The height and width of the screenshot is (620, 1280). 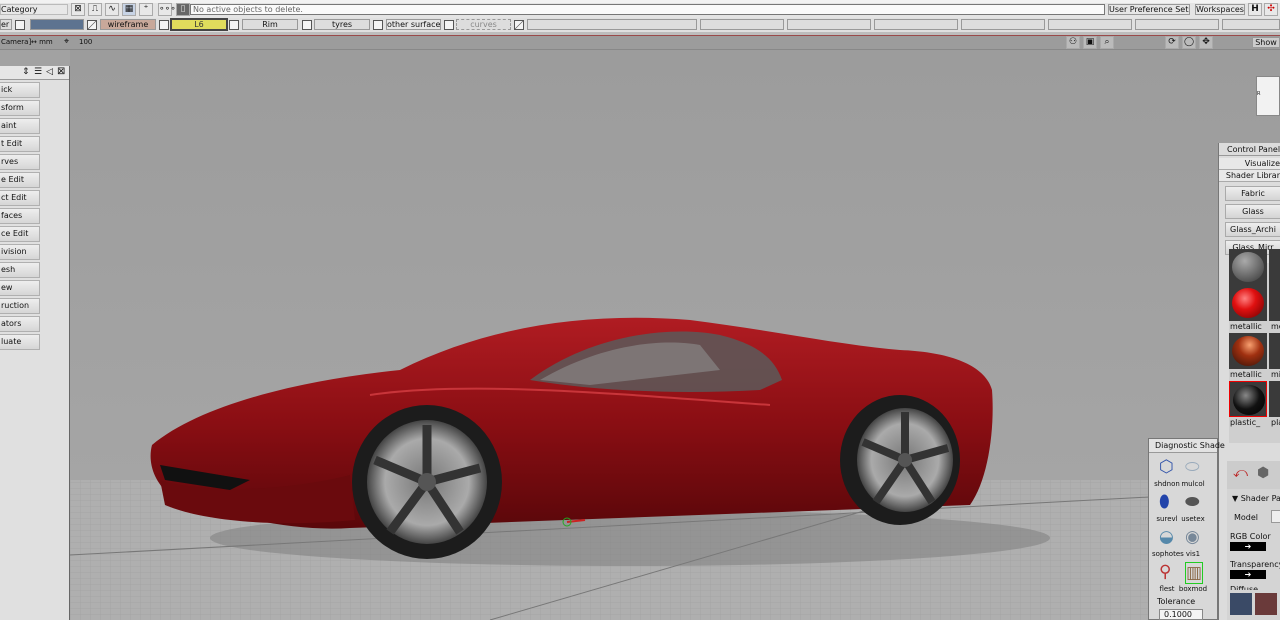 What do you see at coordinates (1263, 473) in the screenshot?
I see `pickobjs-icon: ⬢` at bounding box center [1263, 473].